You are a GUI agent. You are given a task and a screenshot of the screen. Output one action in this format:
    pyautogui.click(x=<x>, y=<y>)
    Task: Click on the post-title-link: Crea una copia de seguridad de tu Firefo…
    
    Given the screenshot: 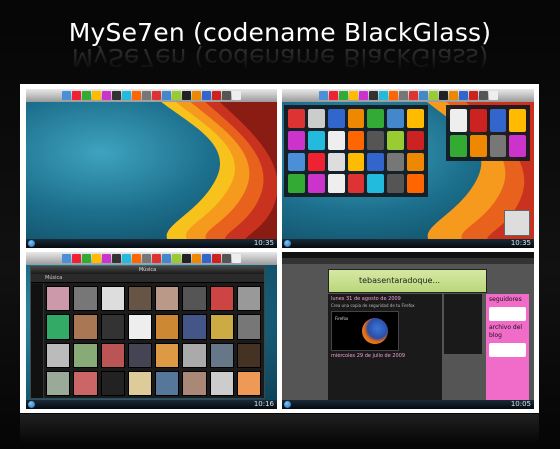 What is the action you would take?
    pyautogui.click(x=385, y=306)
    